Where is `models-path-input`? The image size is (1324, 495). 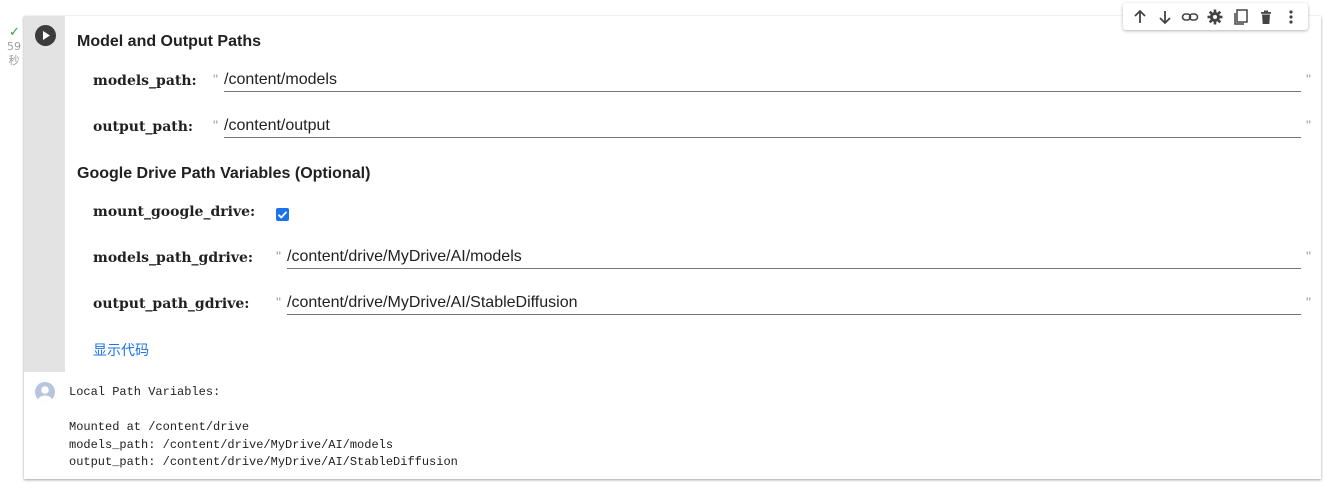
models-path-input is located at coordinates (762, 80).